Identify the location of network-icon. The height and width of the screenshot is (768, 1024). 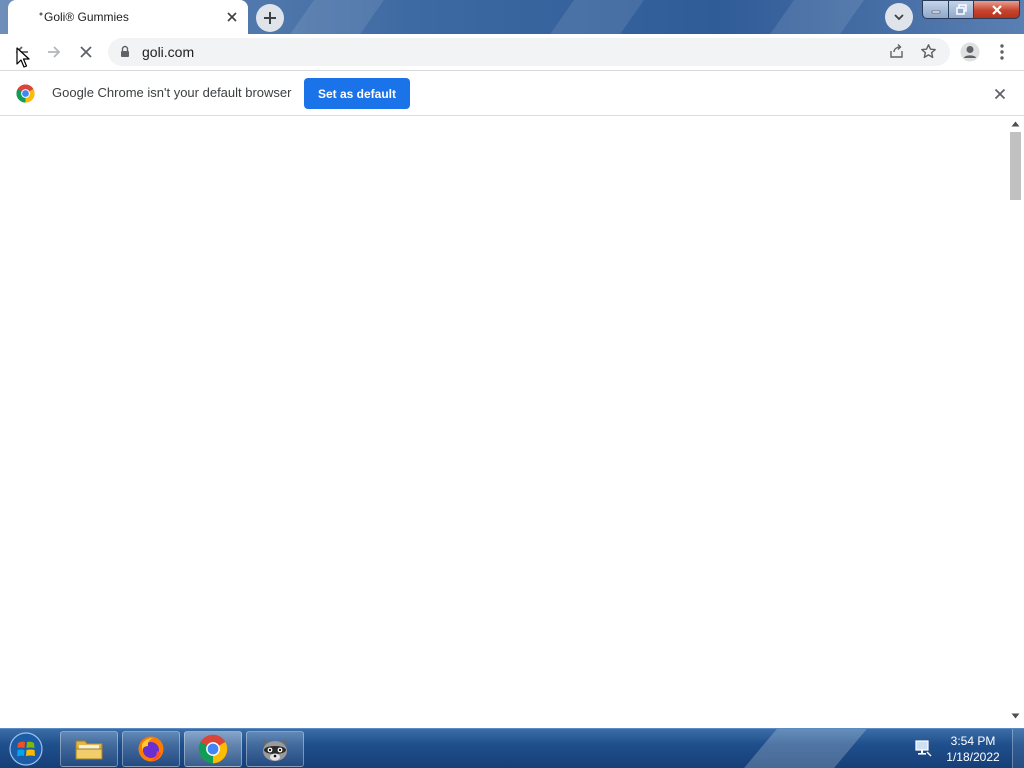
(923, 748).